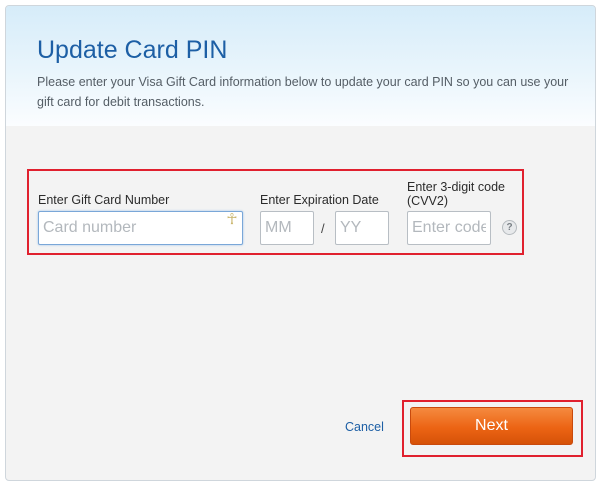 The width and height of the screenshot is (603, 487). What do you see at coordinates (364, 427) in the screenshot?
I see `cancel-link: Cancel` at bounding box center [364, 427].